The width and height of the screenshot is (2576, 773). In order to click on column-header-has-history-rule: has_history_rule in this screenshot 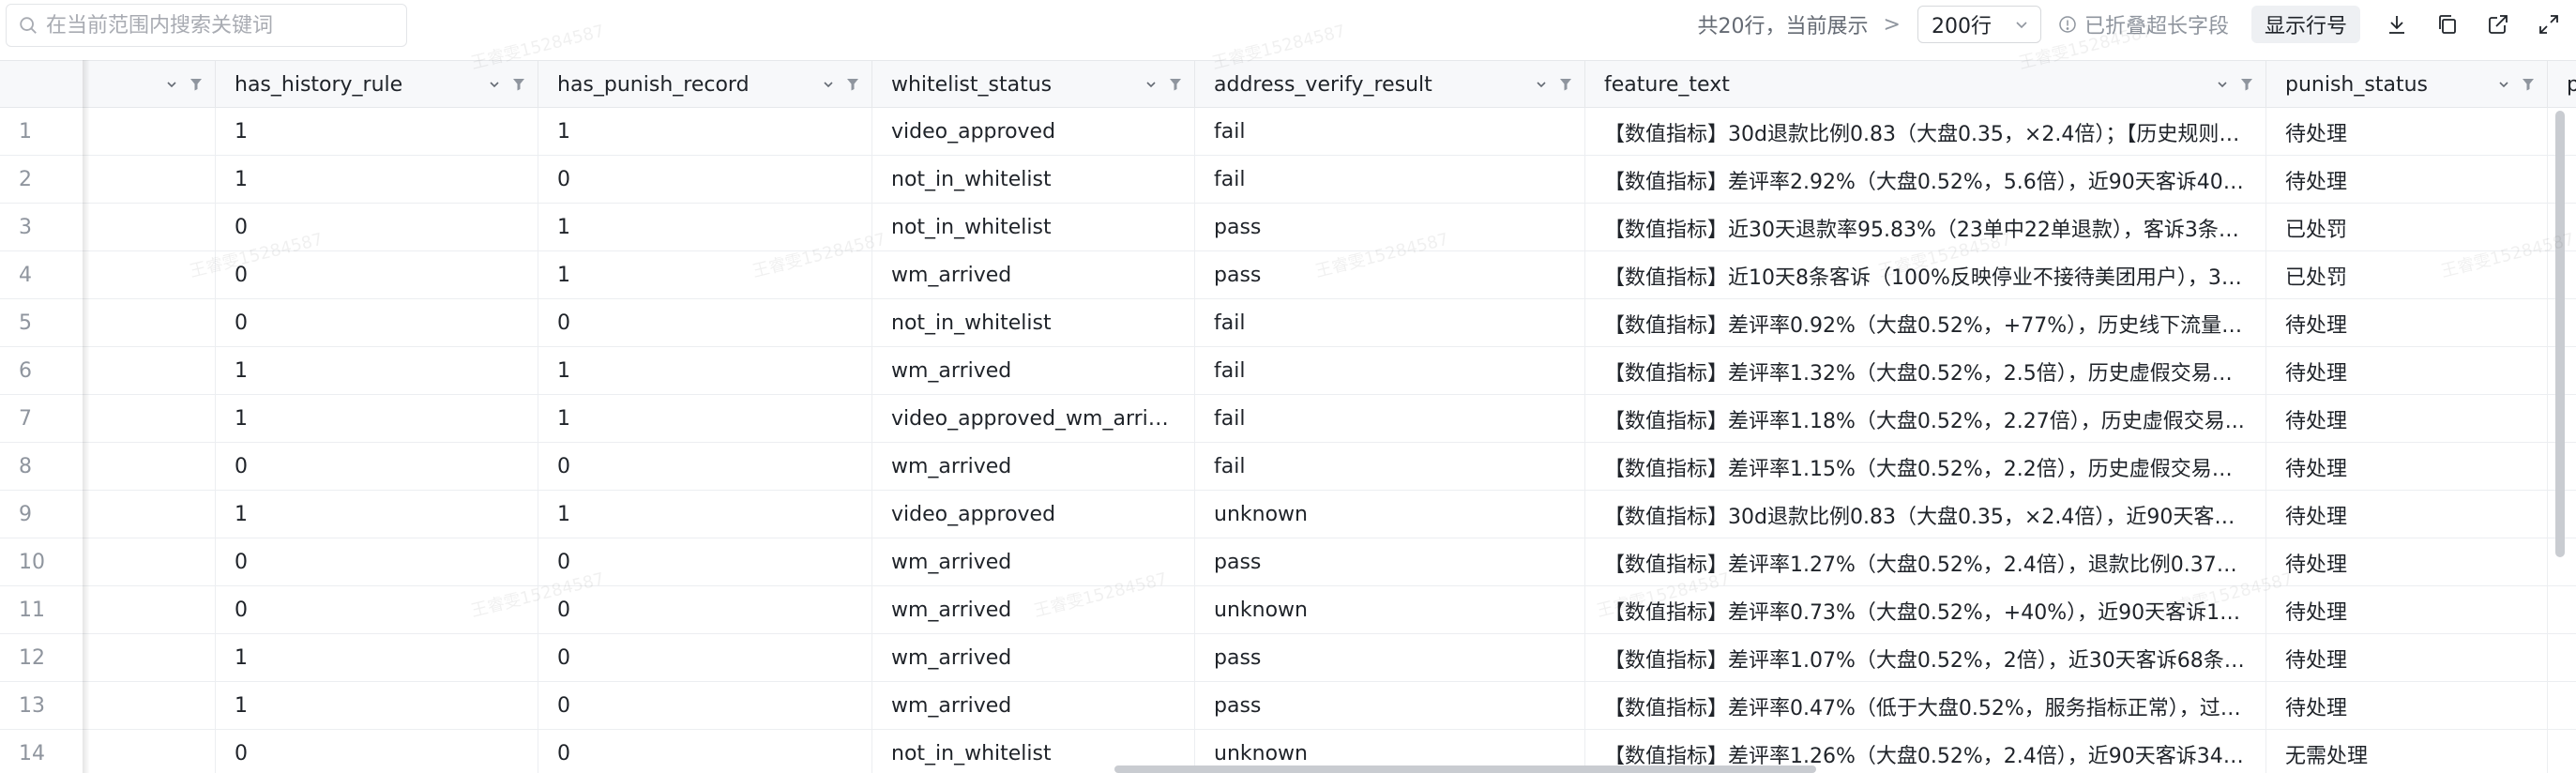, I will do `click(377, 84)`.